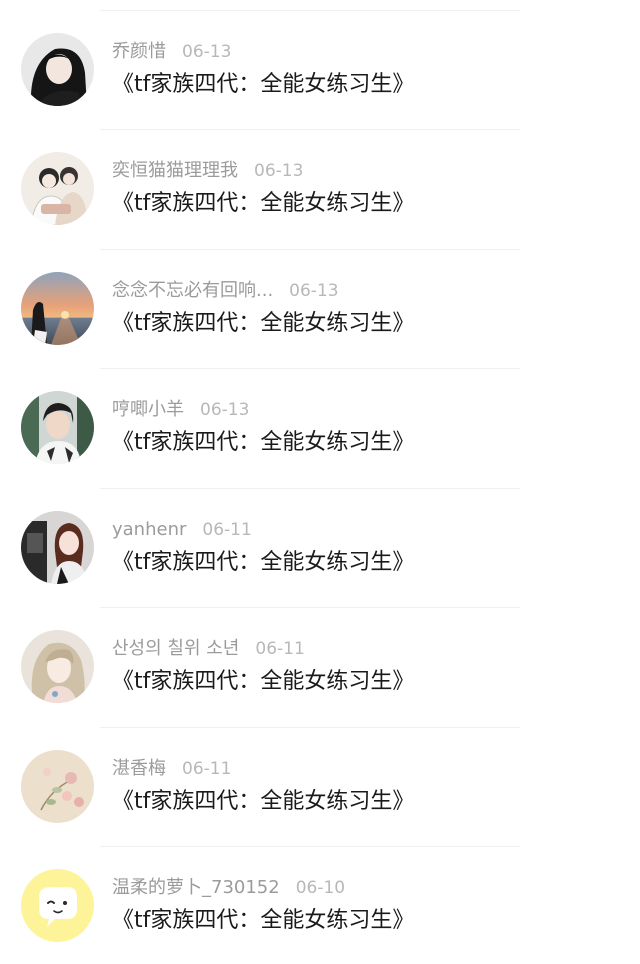  I want to click on couple-sketch-avatar-icon, so click(57, 188).